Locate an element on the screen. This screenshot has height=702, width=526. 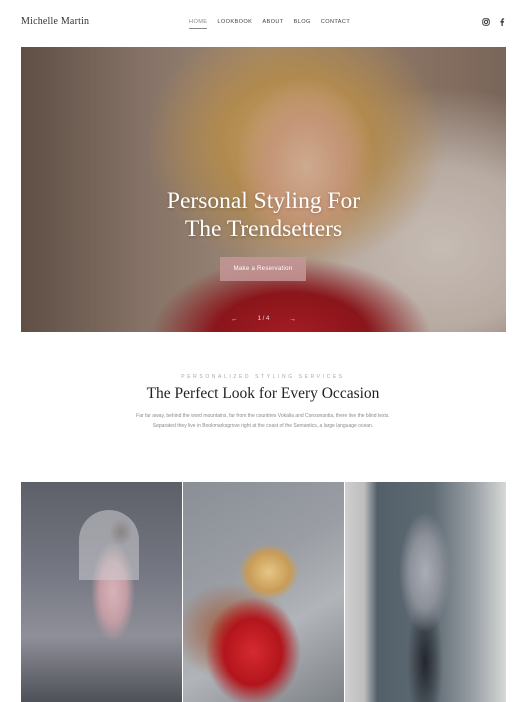
slide-indicator: 1 / 4 is located at coordinates (263, 319).